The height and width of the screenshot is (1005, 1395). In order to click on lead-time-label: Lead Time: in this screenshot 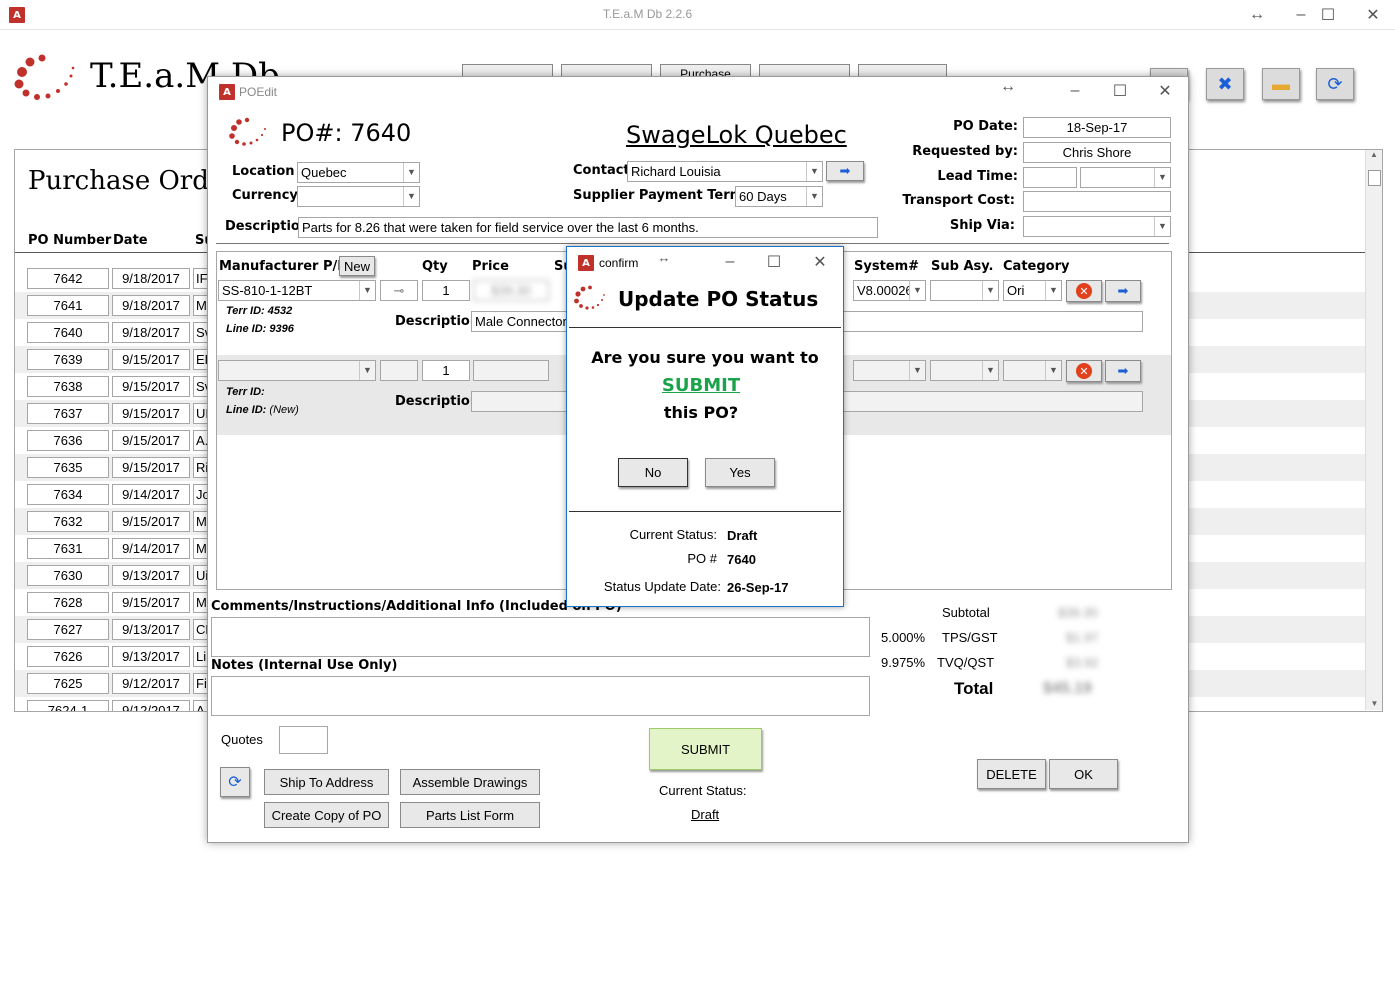, I will do `click(977, 176)`.